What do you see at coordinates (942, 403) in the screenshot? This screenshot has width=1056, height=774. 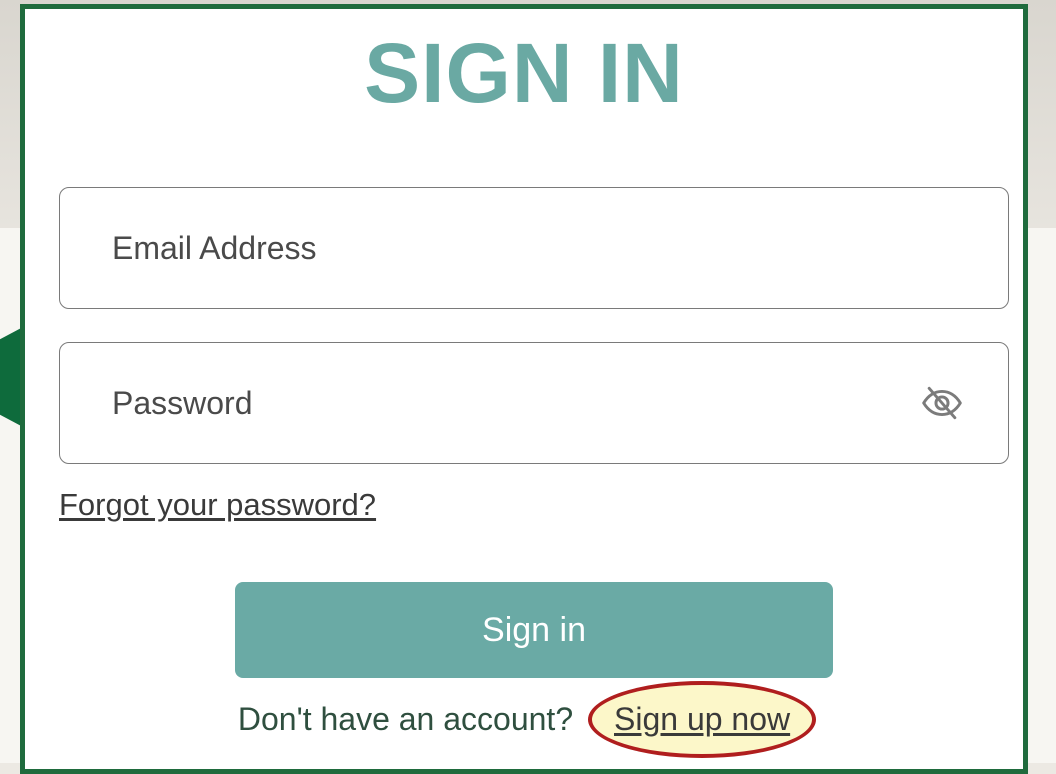 I see `eye-off-icon` at bounding box center [942, 403].